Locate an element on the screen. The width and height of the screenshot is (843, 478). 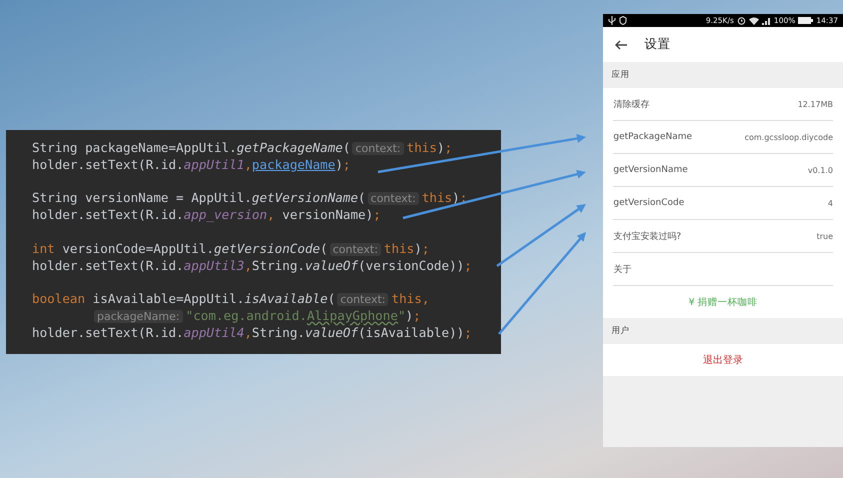
alarm-icon is located at coordinates (741, 20).